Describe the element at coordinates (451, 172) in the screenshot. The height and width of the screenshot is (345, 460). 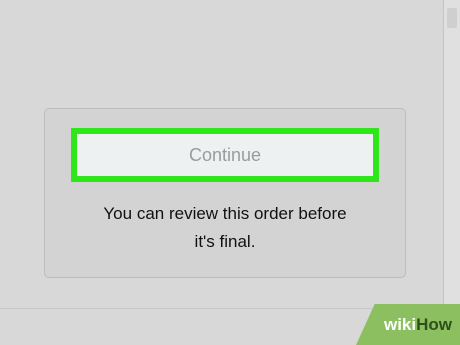
I see `vertical-scrollbar` at that location.